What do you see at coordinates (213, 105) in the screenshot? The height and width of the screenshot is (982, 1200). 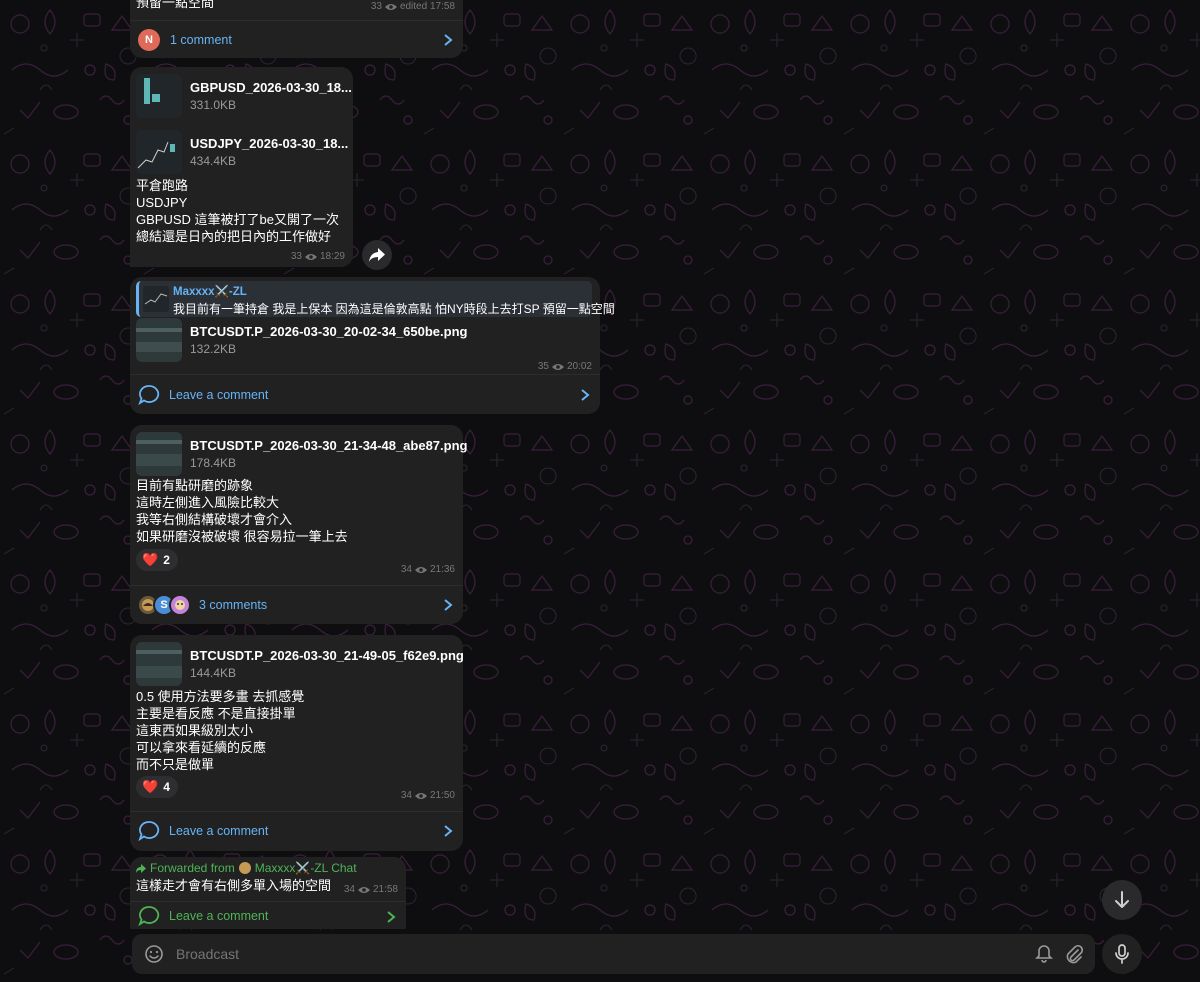 I see `file-size: 331.0KB` at bounding box center [213, 105].